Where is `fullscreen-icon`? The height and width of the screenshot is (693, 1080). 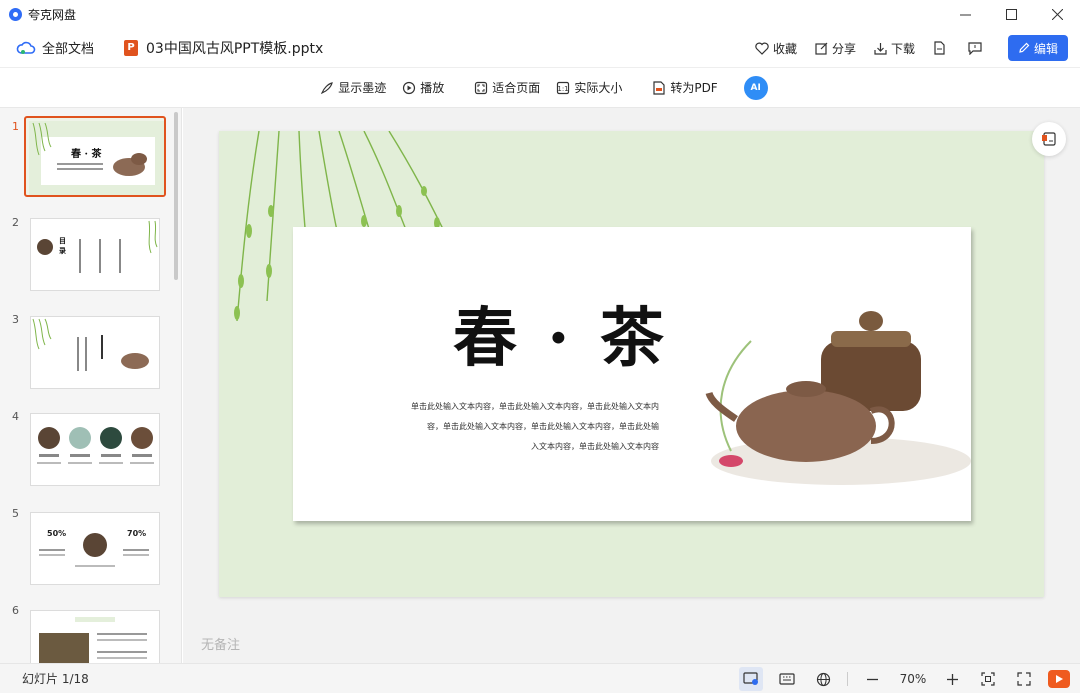
fullscreen-icon is located at coordinates (1024, 679).